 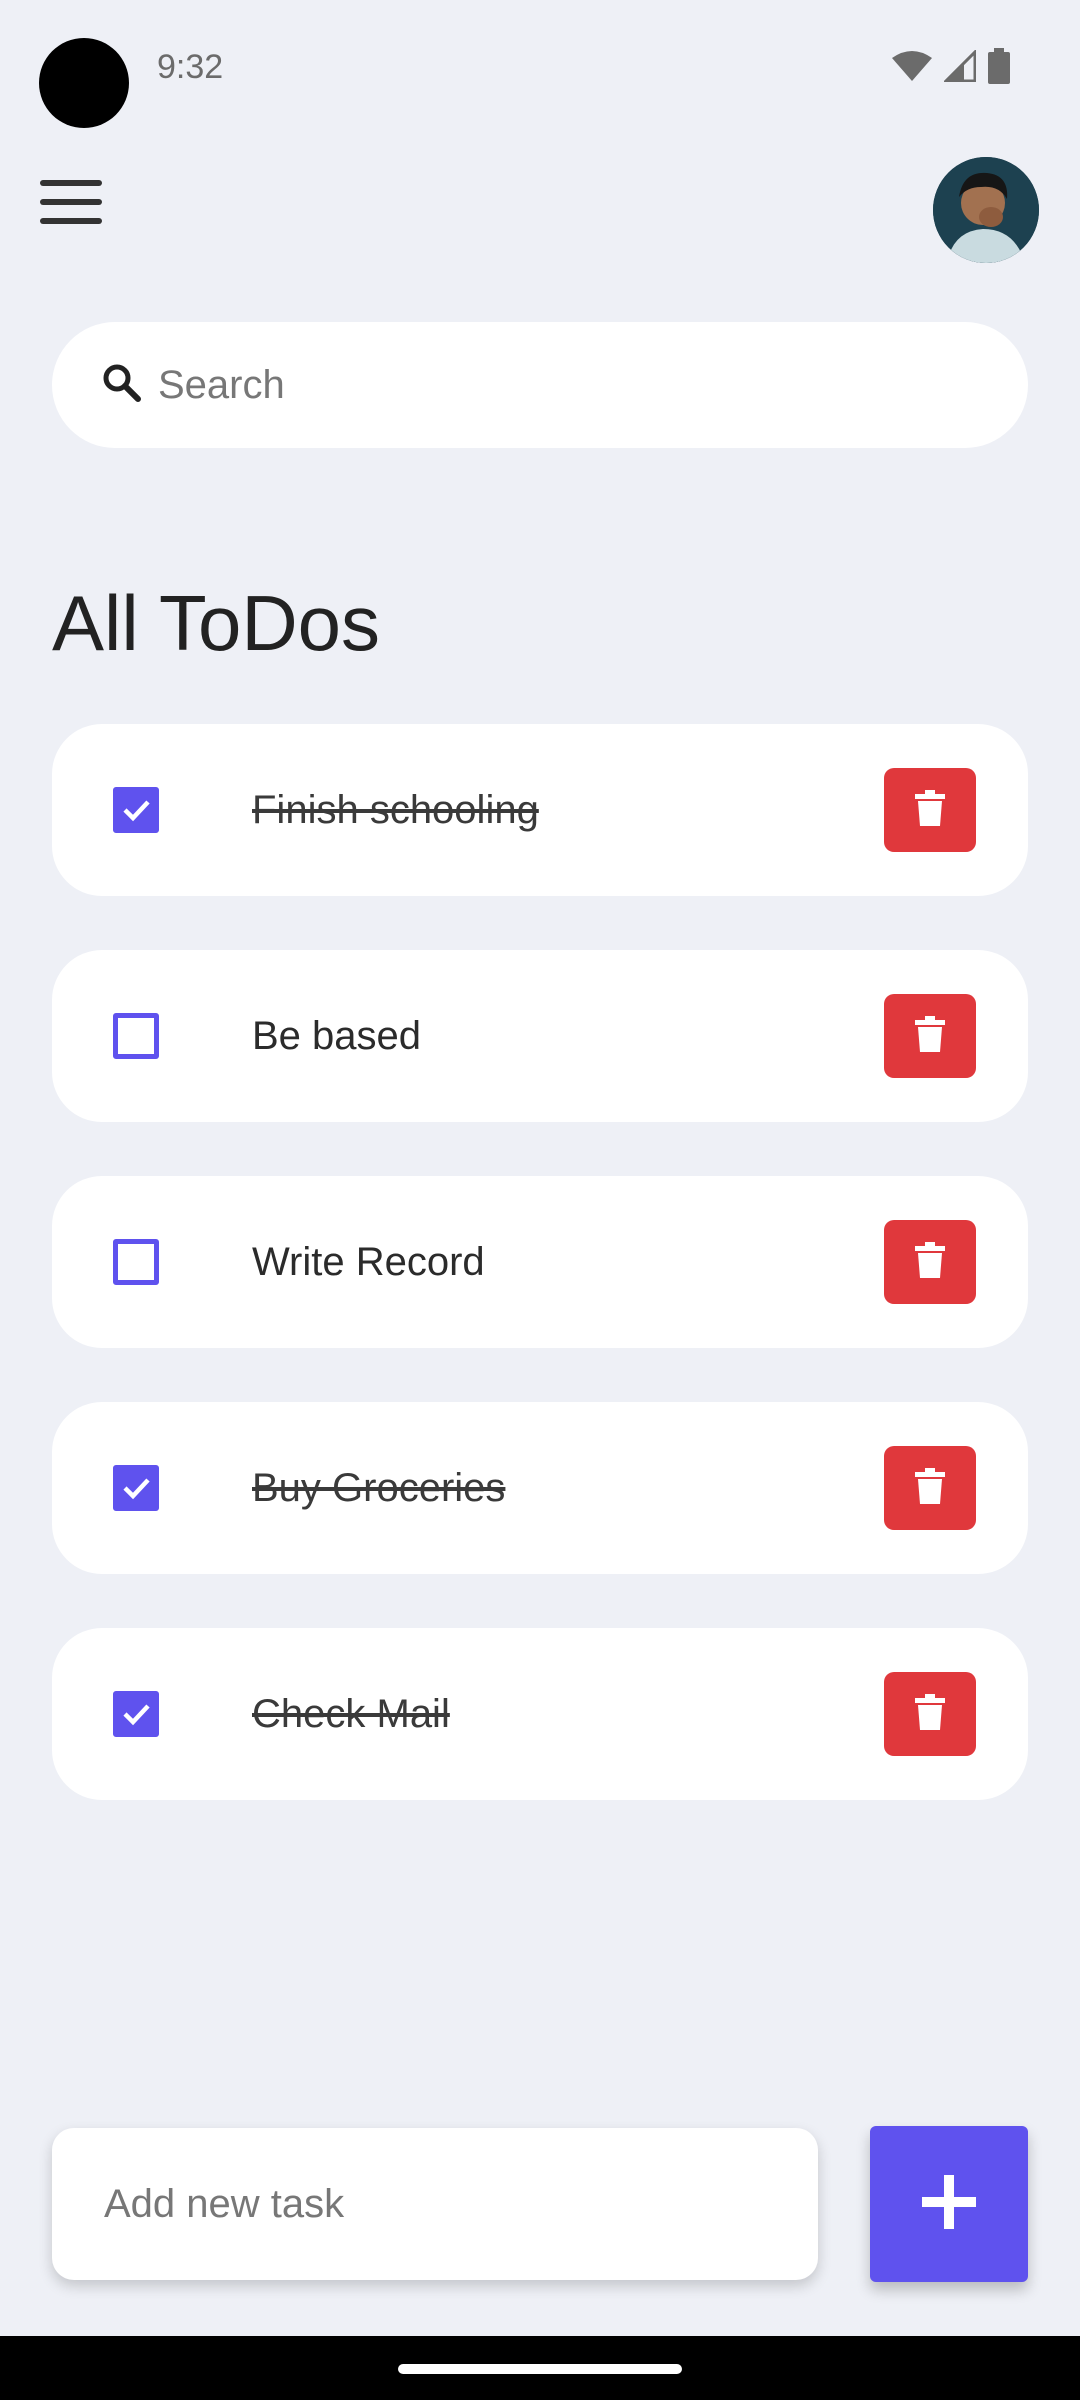 I want to click on camera-cutout, so click(x=84, y=83).